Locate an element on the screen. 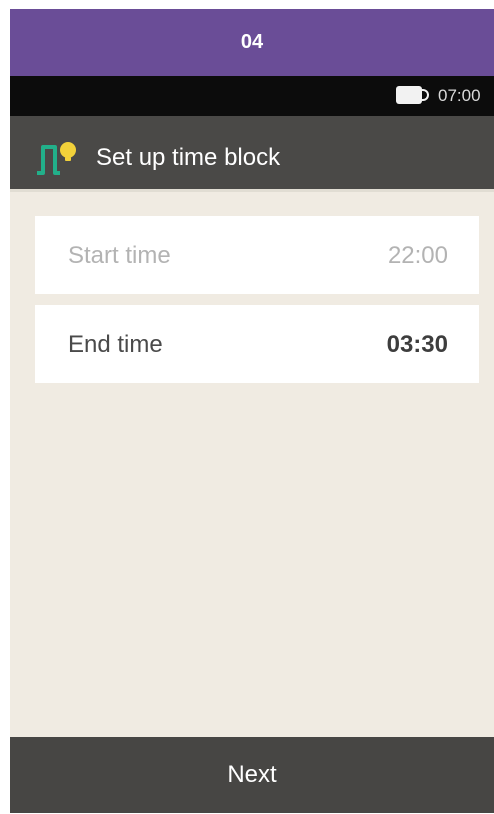 The height and width of the screenshot is (814, 494). page-title: Set up time block is located at coordinates (188, 157).